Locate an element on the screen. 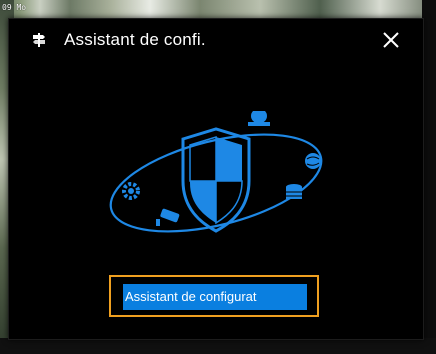 This screenshot has width=436, height=354. feed-right-strip is located at coordinates (429, 177).